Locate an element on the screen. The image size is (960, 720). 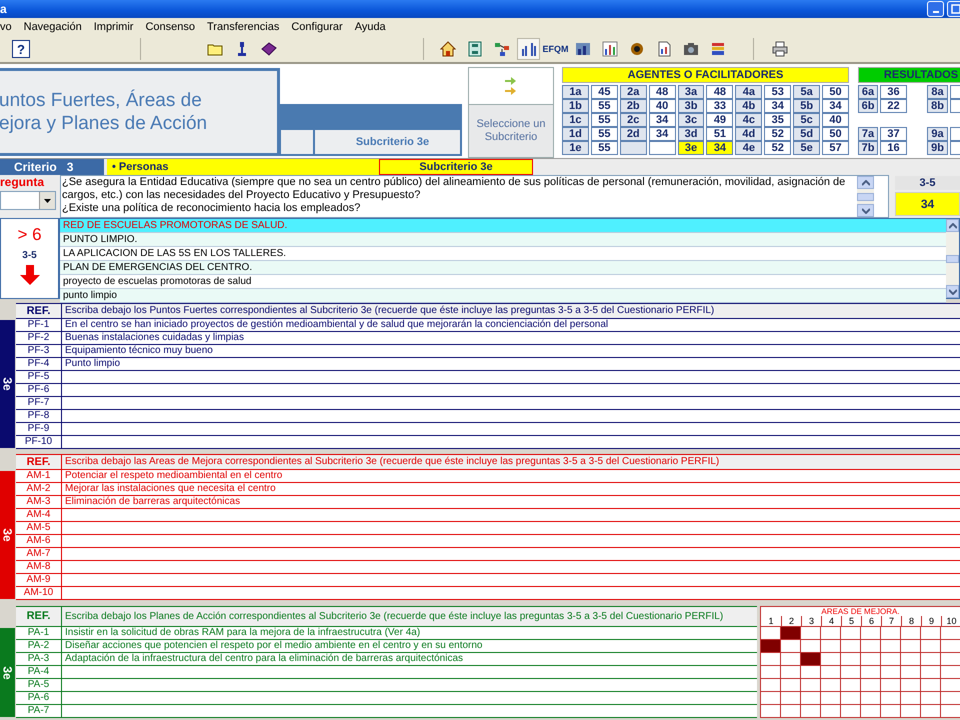
scrollbar is located at coordinates (952, 258).